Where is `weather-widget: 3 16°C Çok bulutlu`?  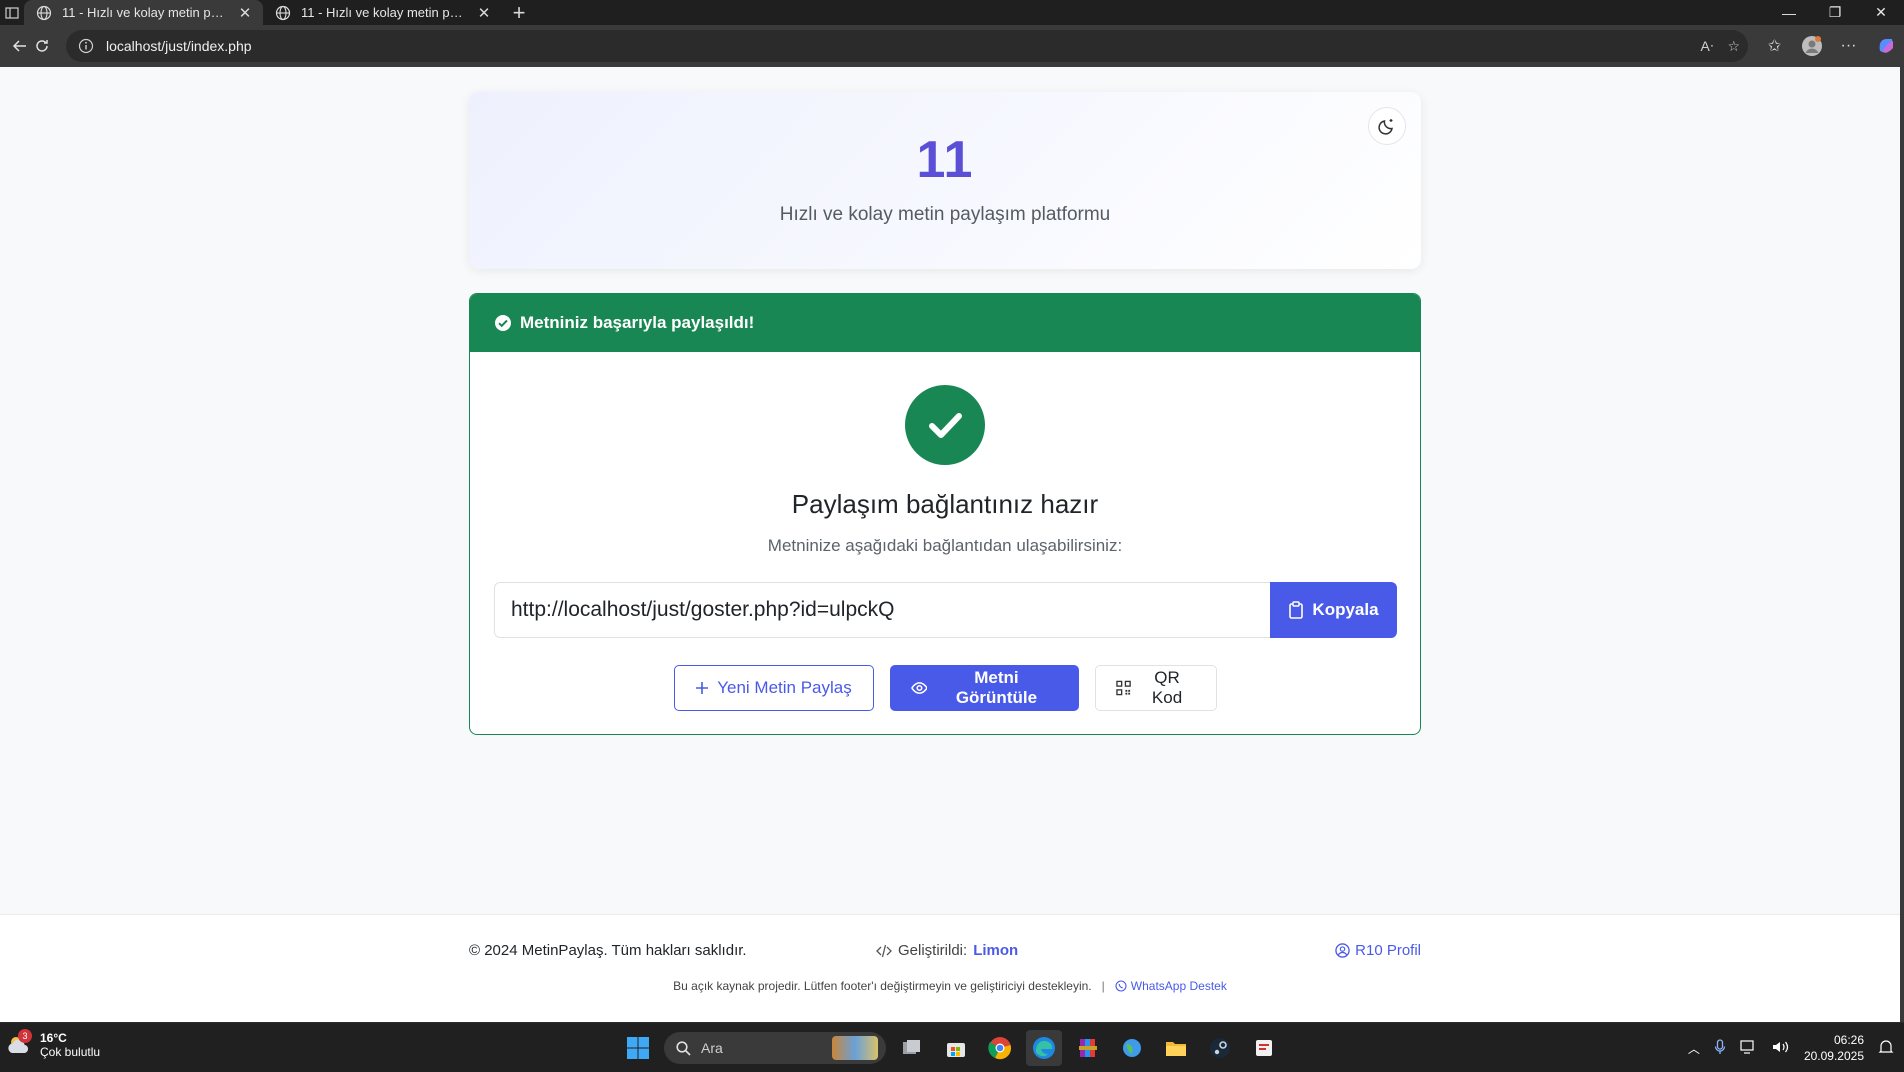
weather-widget: 3 16°C Çok bulutlu is located at coordinates (53, 1044).